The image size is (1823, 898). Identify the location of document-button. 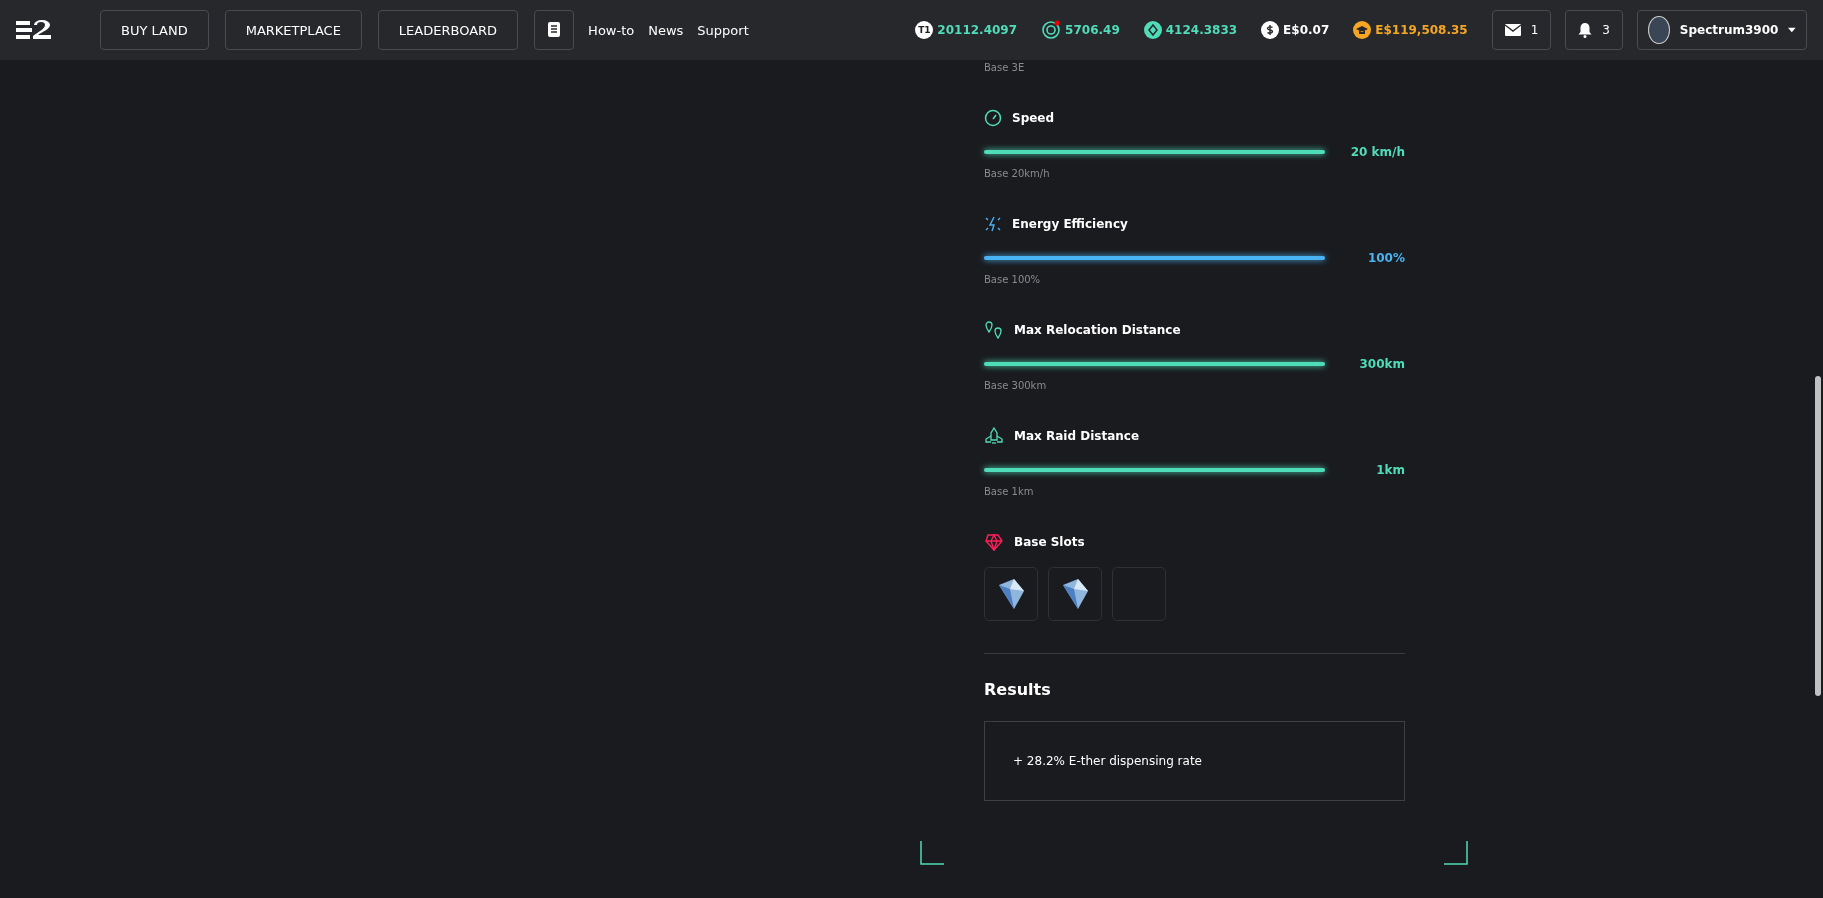
(554, 30).